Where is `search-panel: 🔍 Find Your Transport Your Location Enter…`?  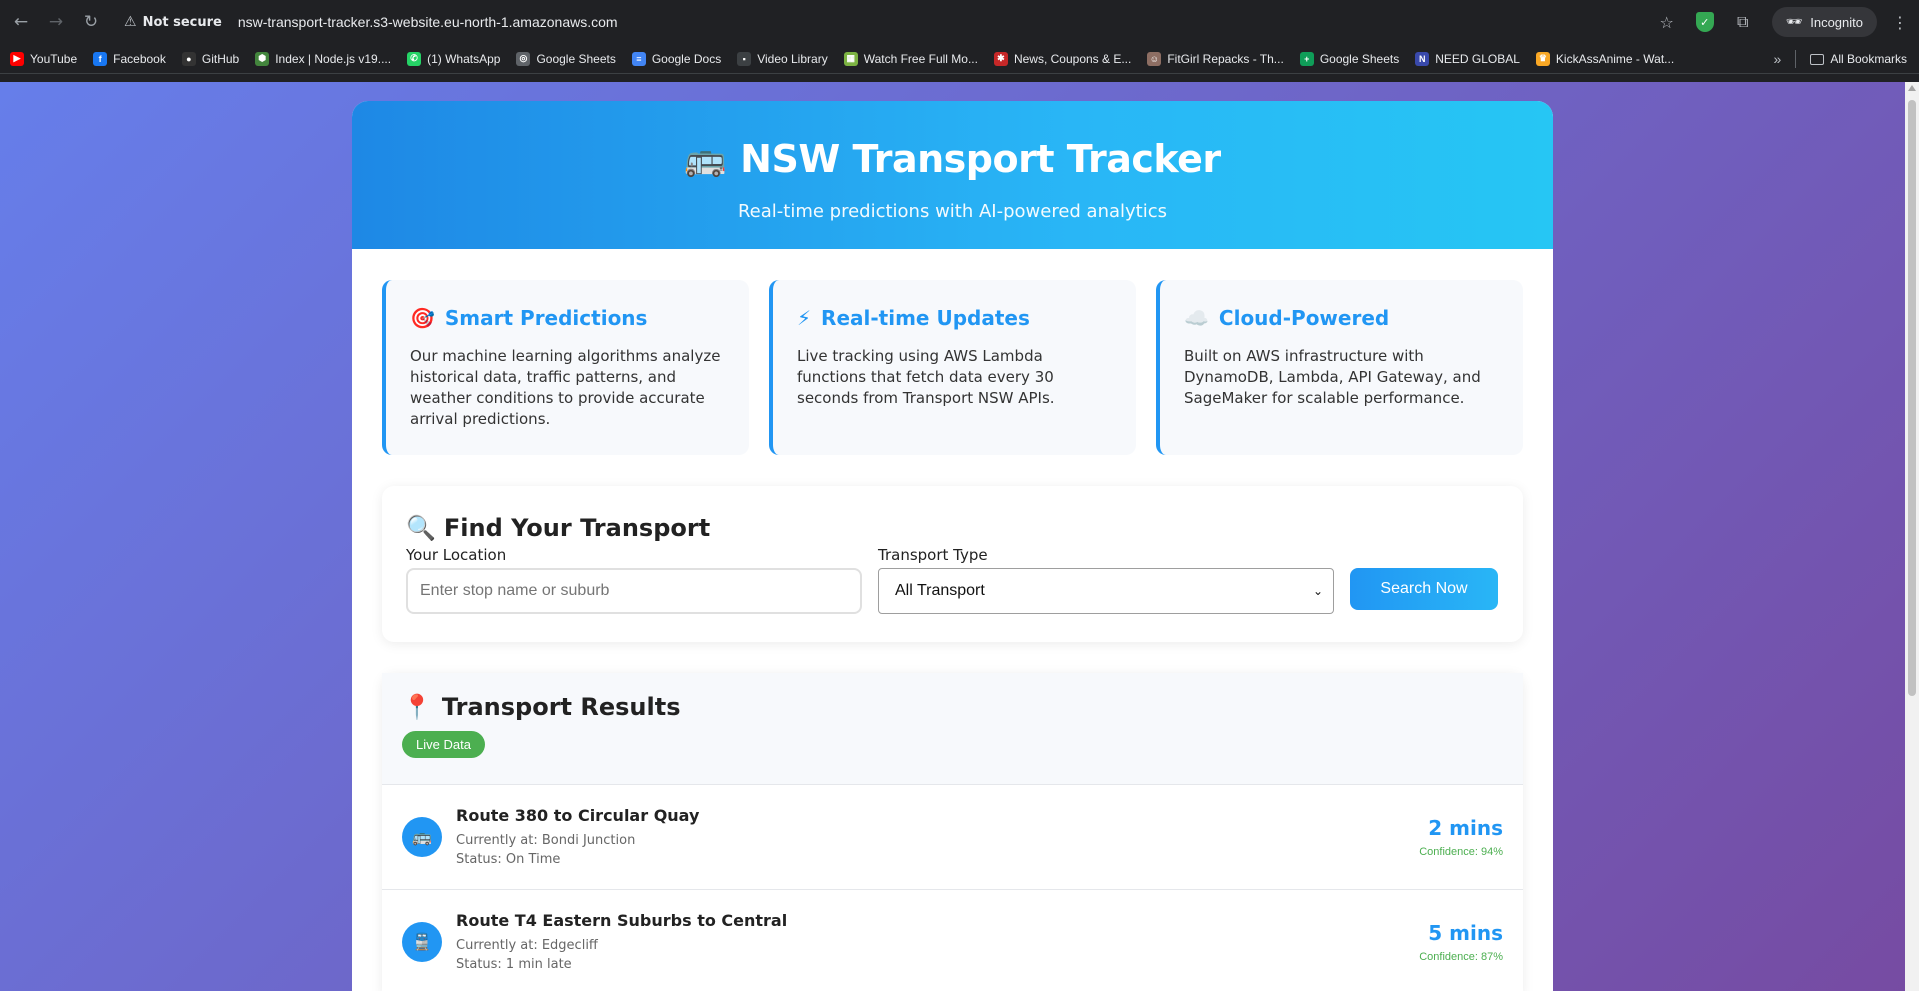
search-panel: 🔍 Find Your Transport Your Location Enter… is located at coordinates (952, 564).